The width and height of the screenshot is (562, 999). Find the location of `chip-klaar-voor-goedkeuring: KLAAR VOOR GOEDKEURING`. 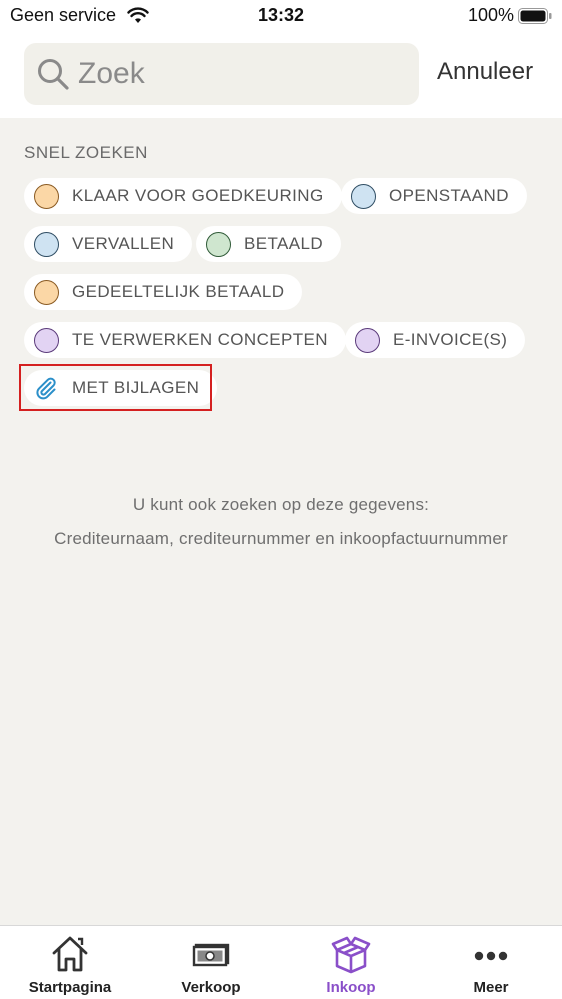

chip-klaar-voor-goedkeuring: KLAAR VOOR GOEDKEURING is located at coordinates (183, 196).